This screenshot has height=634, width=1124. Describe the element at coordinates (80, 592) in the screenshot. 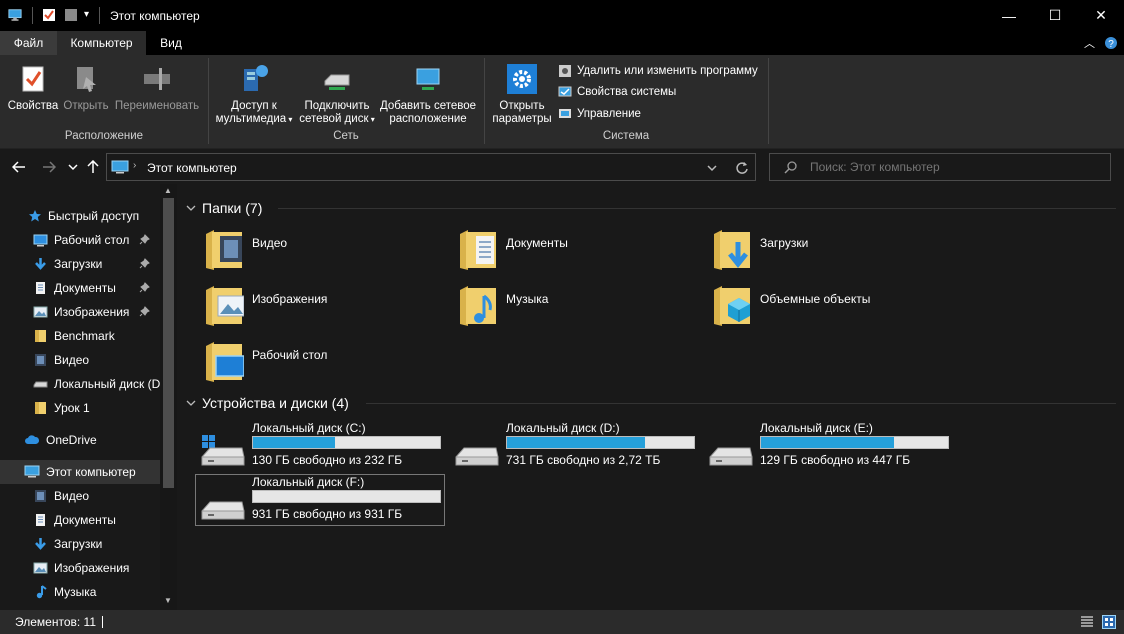

I see `sidebar-item-pc-music: Музыка` at that location.